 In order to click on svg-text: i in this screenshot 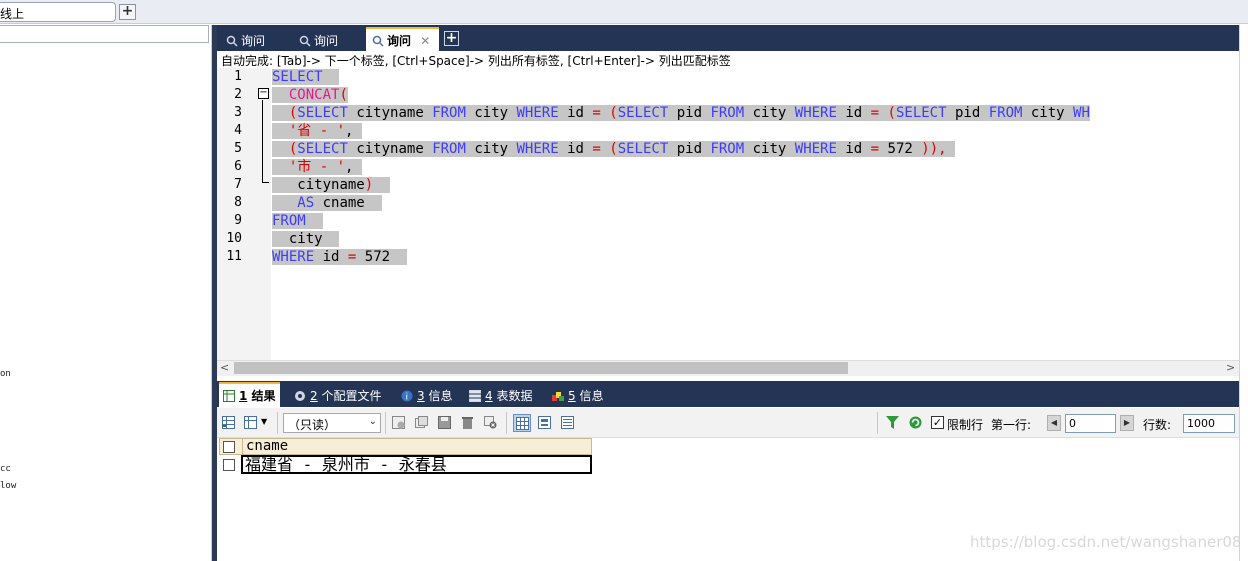, I will do `click(407, 398)`.